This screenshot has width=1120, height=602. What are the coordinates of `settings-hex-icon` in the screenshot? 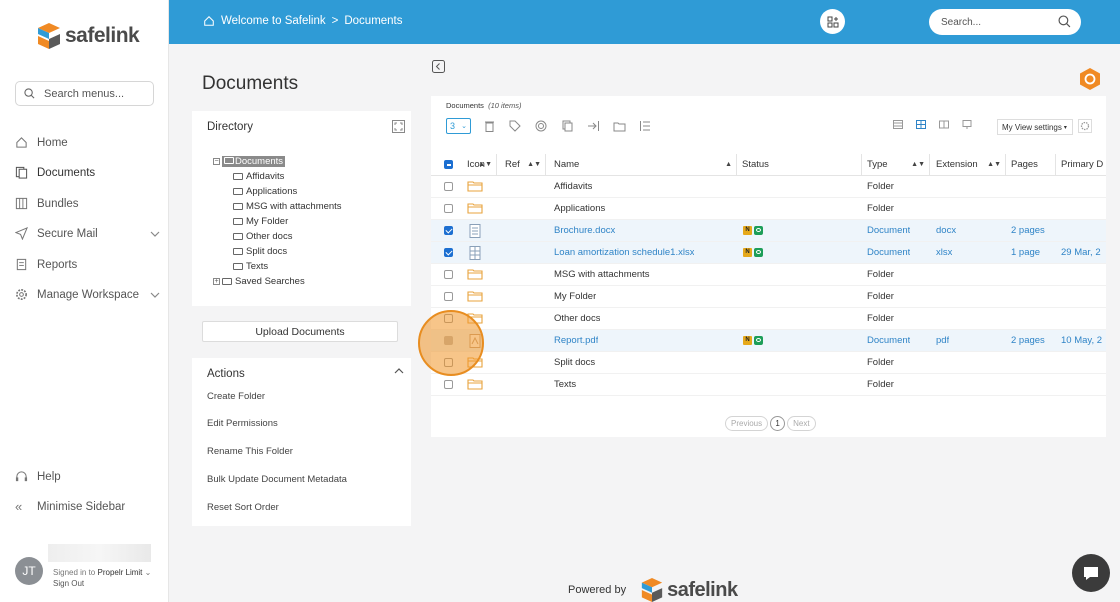 It's located at (1090, 79).